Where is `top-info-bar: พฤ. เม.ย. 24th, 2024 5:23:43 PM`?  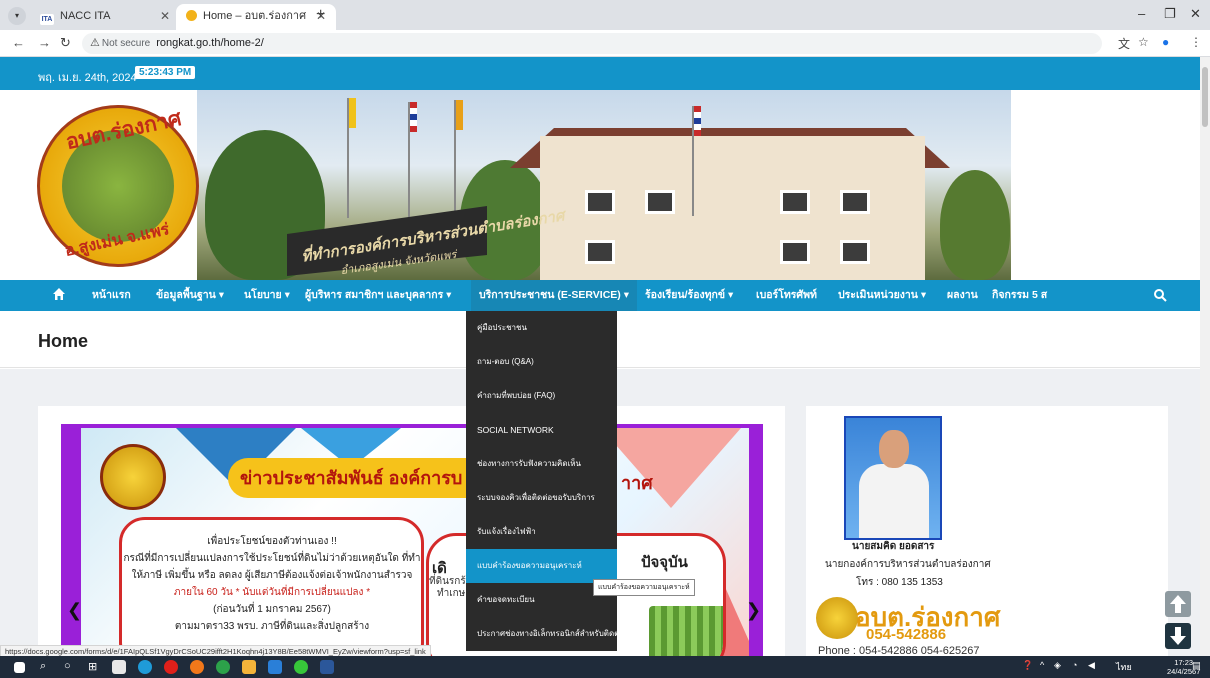
top-info-bar: พฤ. เม.ย. 24th, 2024 5:23:43 PM is located at coordinates (600, 73).